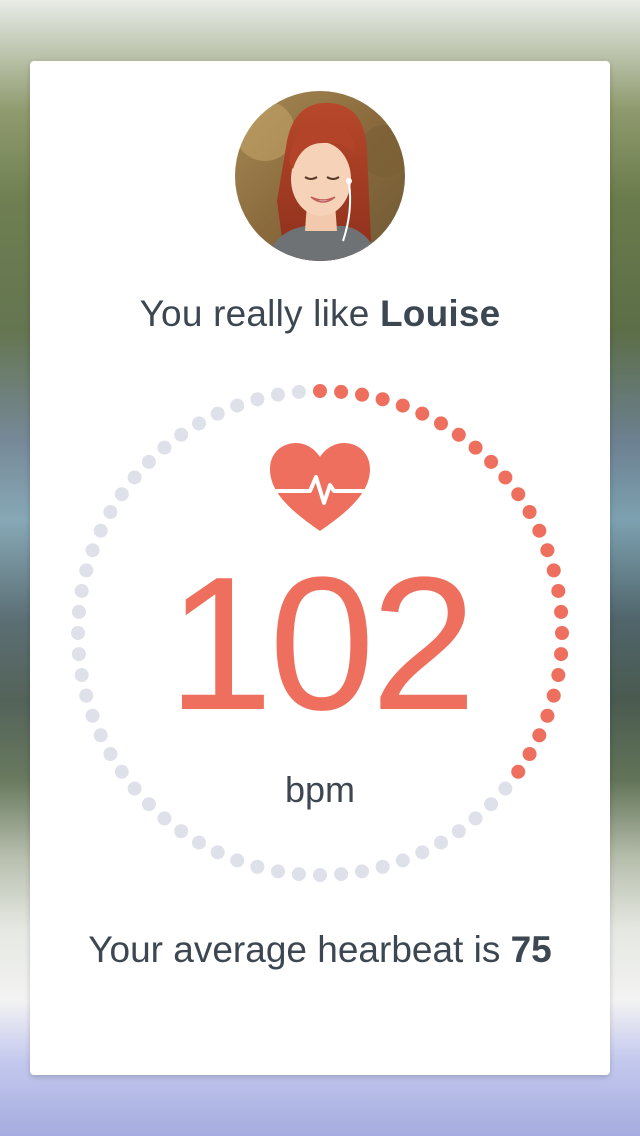  Describe the element at coordinates (299, 949) in the screenshot. I see `average-heartbeat-prefix: Your average hearbeat is` at that location.